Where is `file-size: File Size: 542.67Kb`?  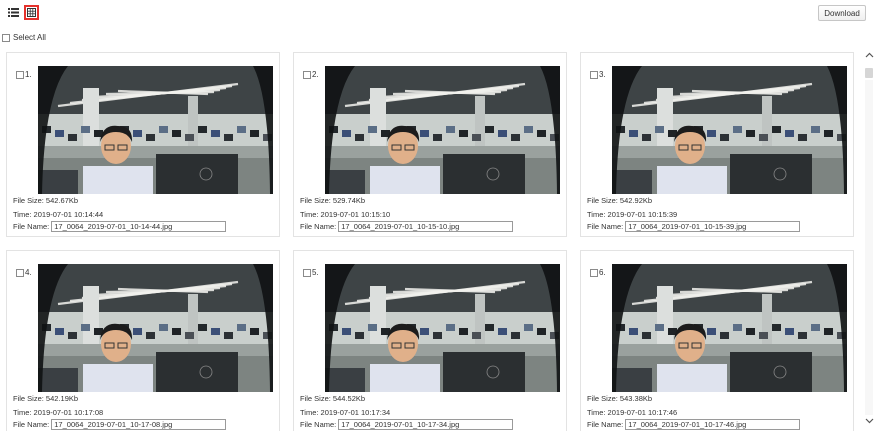
file-size: File Size: 542.67Kb is located at coordinates (46, 200).